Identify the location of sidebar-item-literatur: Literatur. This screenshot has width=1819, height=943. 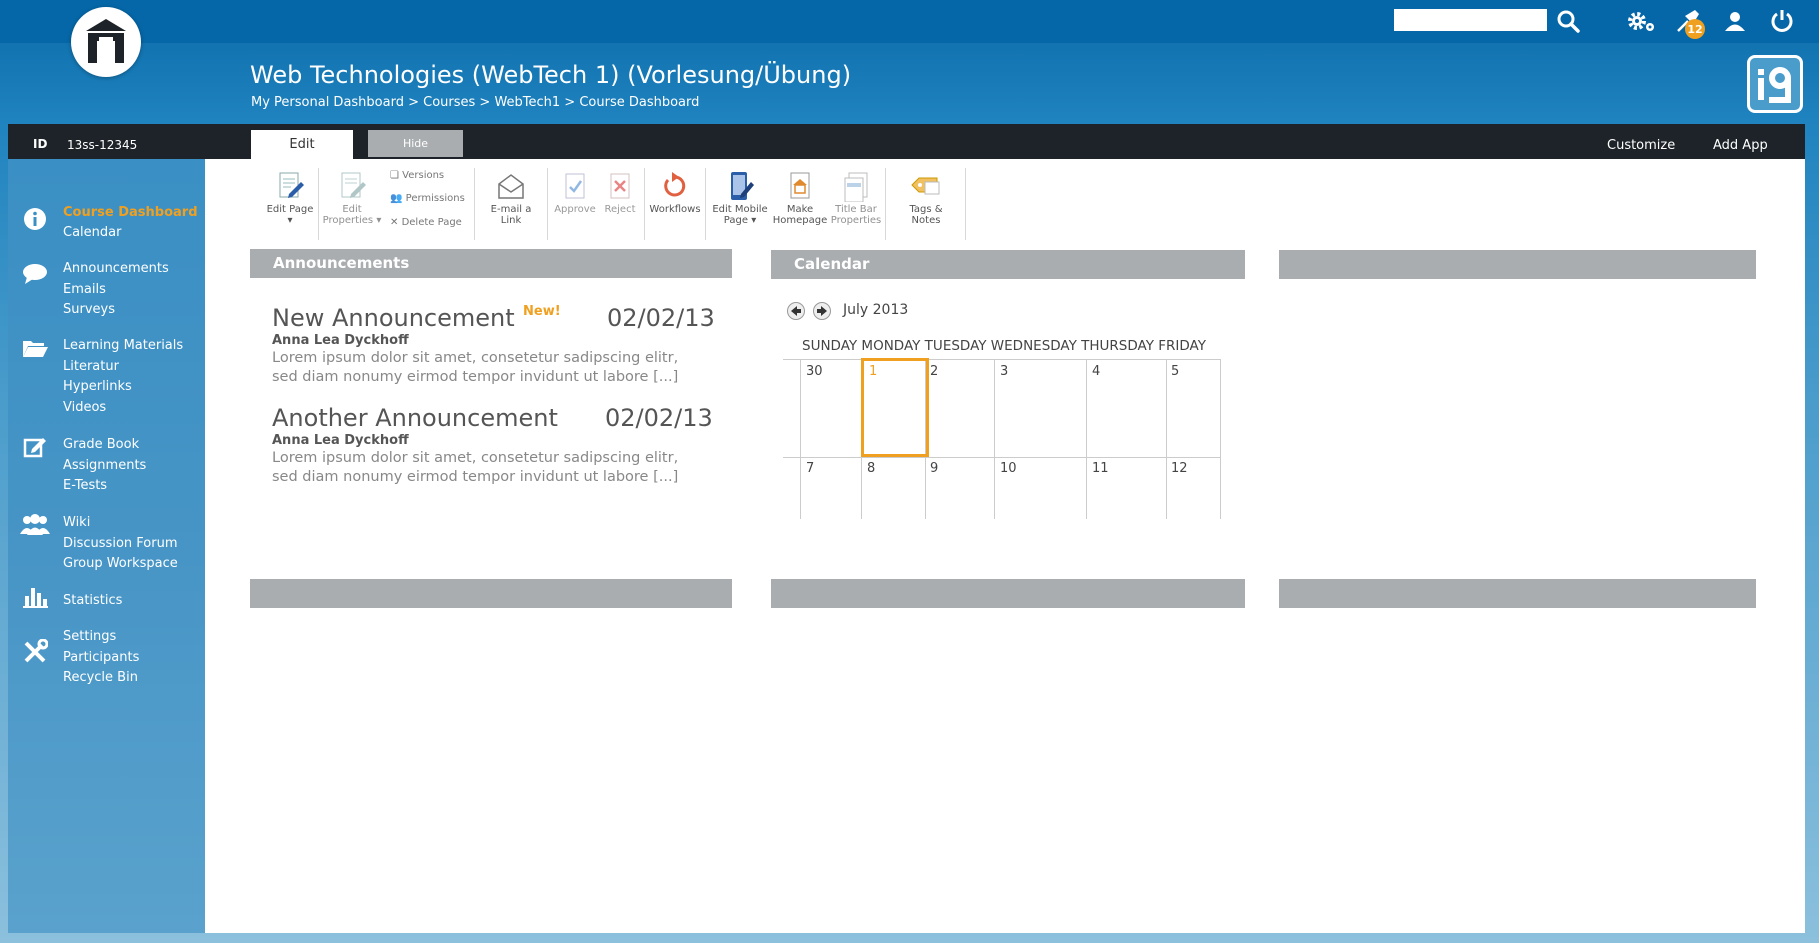
(91, 366).